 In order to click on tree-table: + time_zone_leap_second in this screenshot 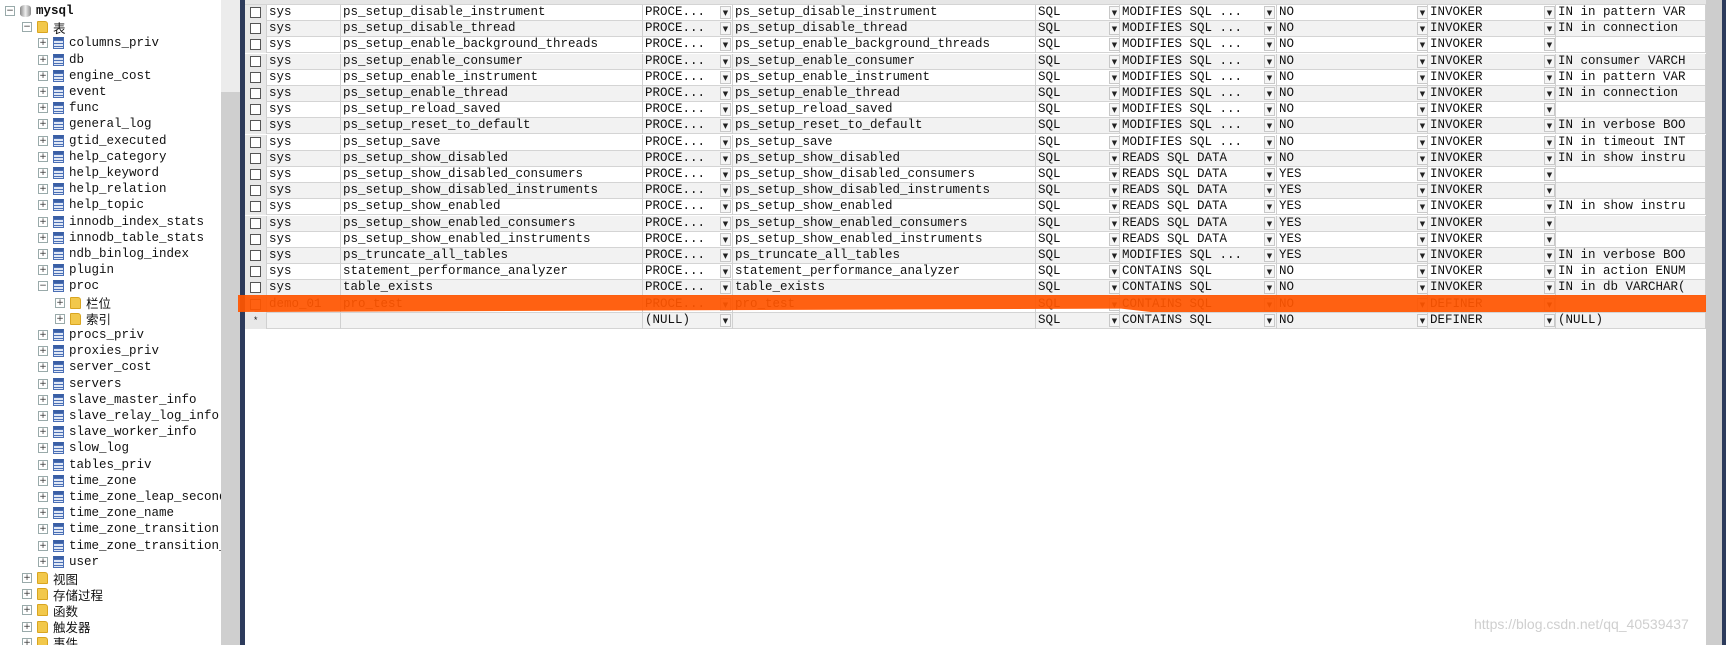, I will do `click(129, 497)`.